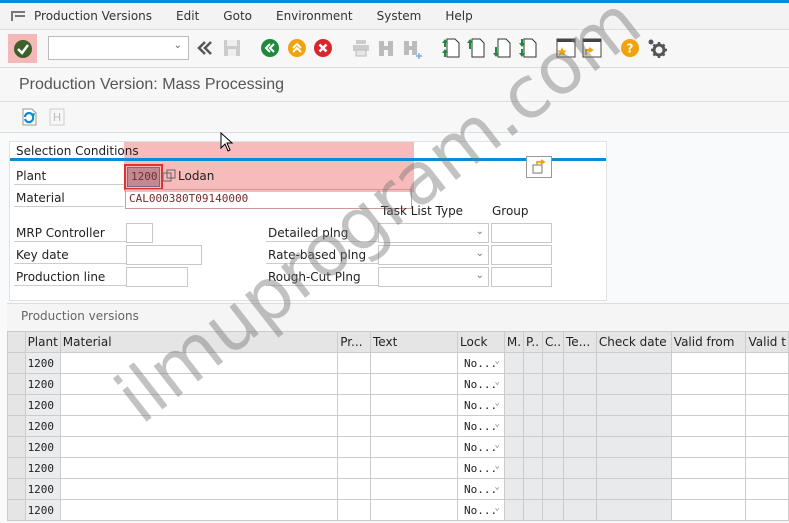 Image resolution: width=789 pixels, height=523 pixels. What do you see at coordinates (451, 48) in the screenshot?
I see `first-page-button` at bounding box center [451, 48].